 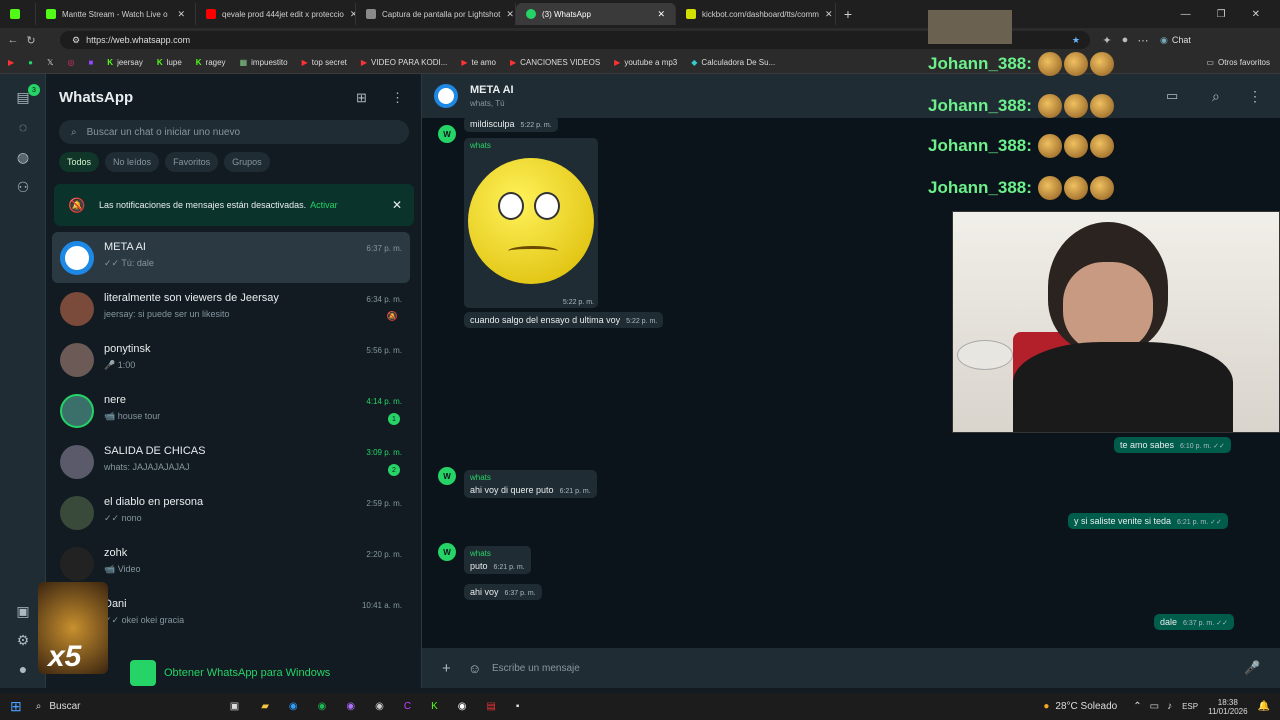 I want to click on tray-chevron-icon: ⌃, so click(x=1137, y=706).